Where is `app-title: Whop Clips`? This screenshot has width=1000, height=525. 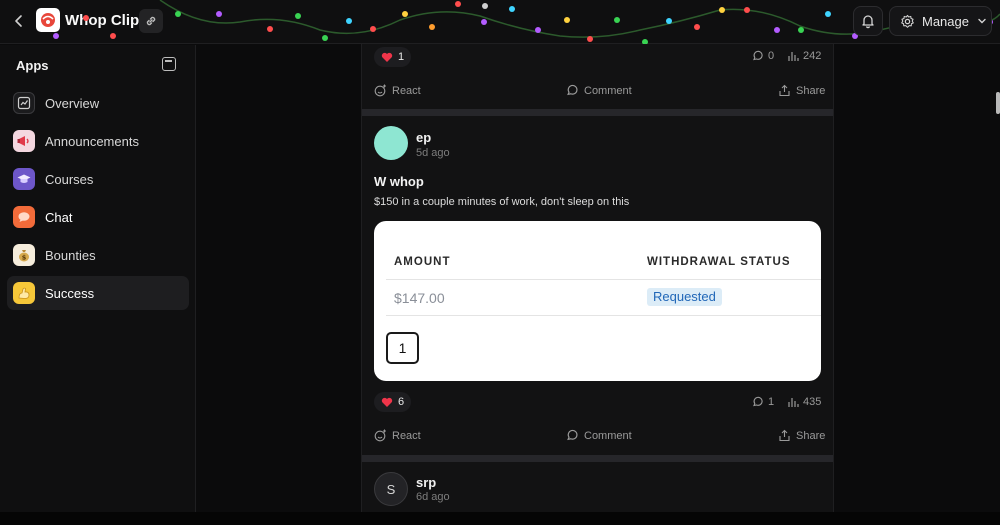 app-title: Whop Clips is located at coordinates (106, 20).